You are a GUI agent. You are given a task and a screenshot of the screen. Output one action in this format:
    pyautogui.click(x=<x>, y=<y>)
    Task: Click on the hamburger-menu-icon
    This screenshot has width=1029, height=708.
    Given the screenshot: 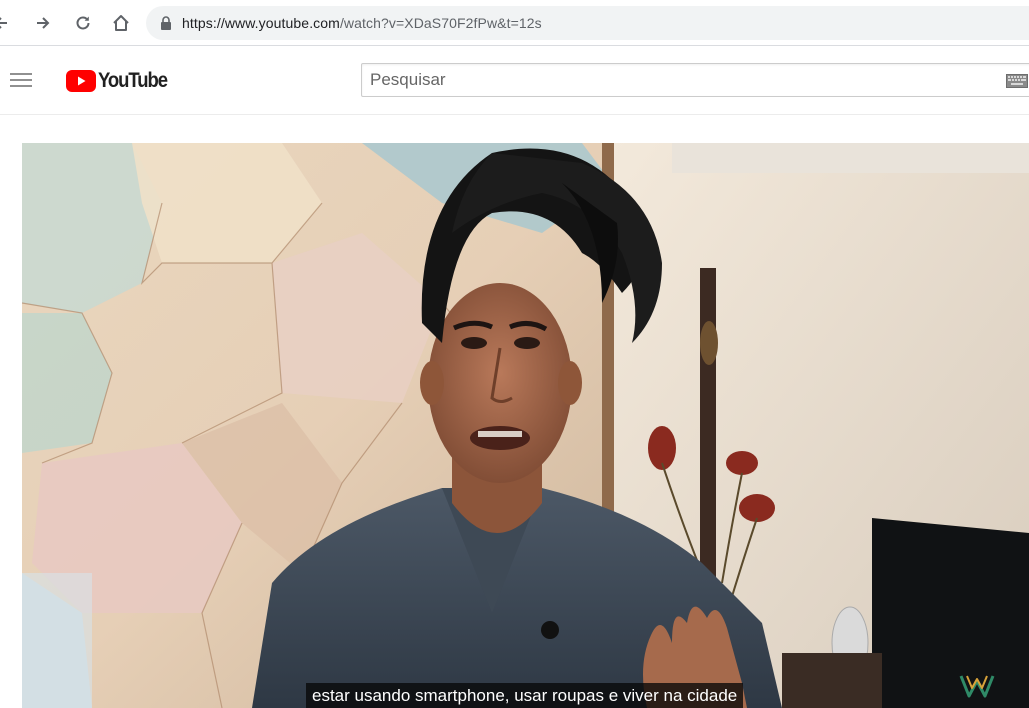 What is the action you would take?
    pyautogui.click(x=21, y=80)
    